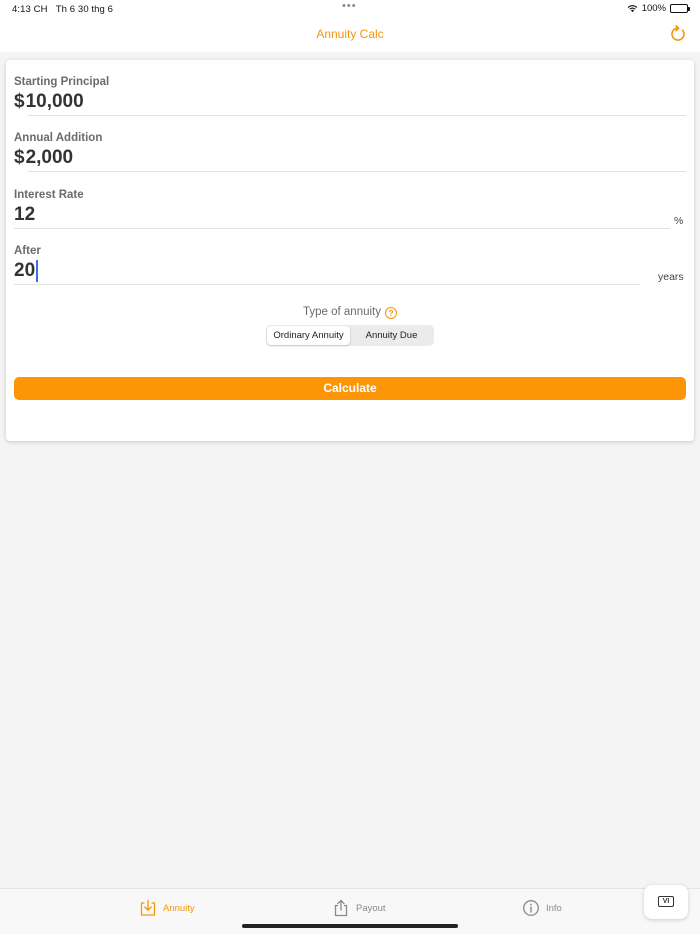 This screenshot has width=700, height=934. I want to click on years-unit: years, so click(671, 277).